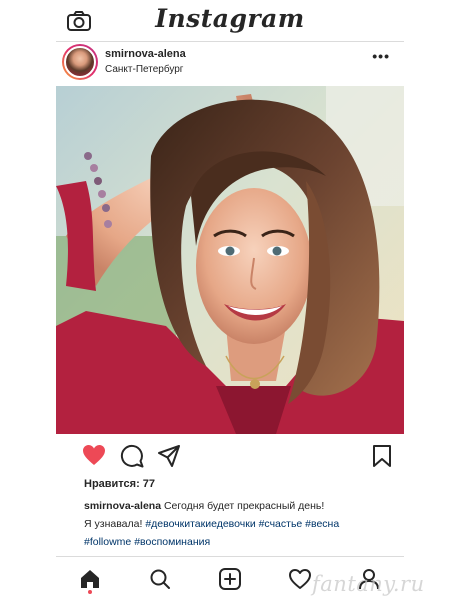  I want to click on caption-username: smirnova-alena, so click(122, 506).